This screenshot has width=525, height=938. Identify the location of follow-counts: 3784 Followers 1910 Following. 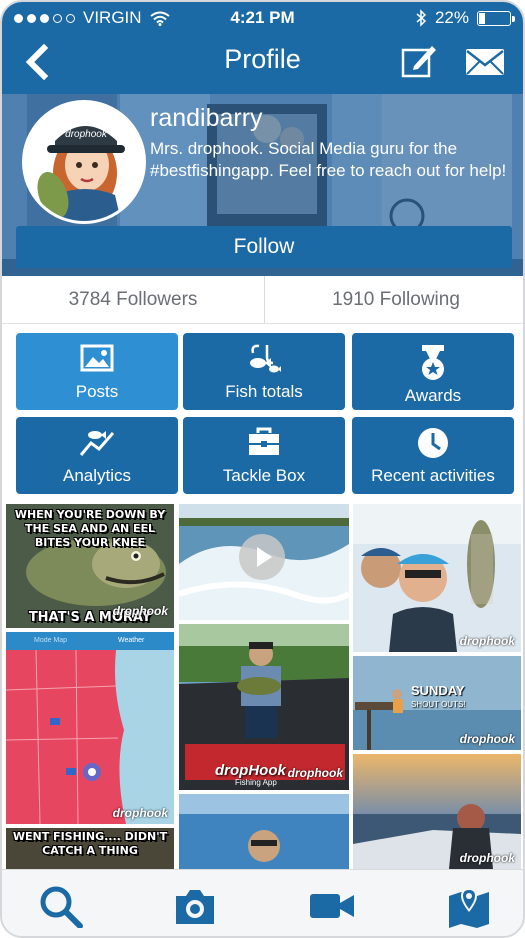
(262, 300).